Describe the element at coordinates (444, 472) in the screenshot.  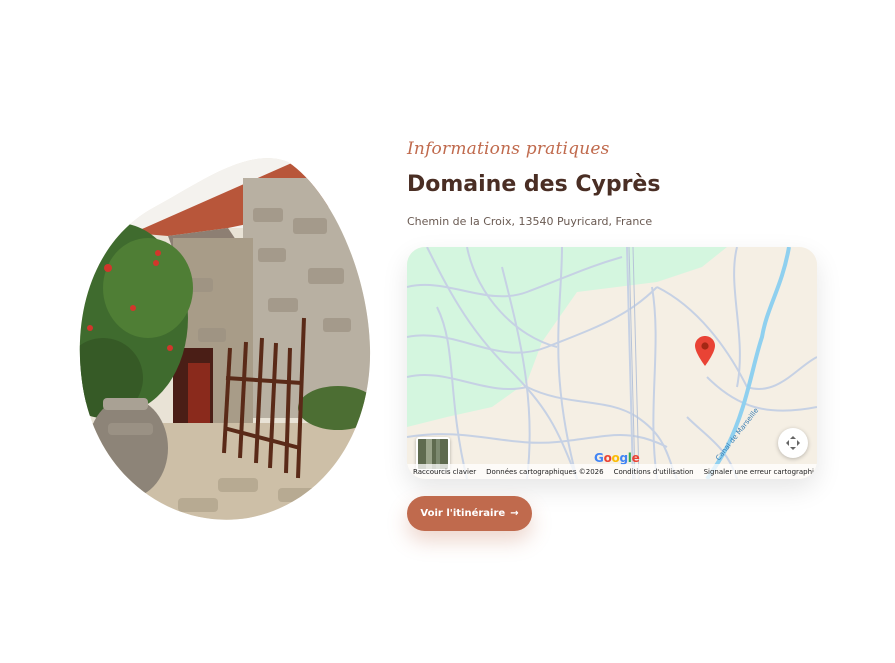
I see `keyboard-shortcuts-link: Raccourcis clavier` at that location.